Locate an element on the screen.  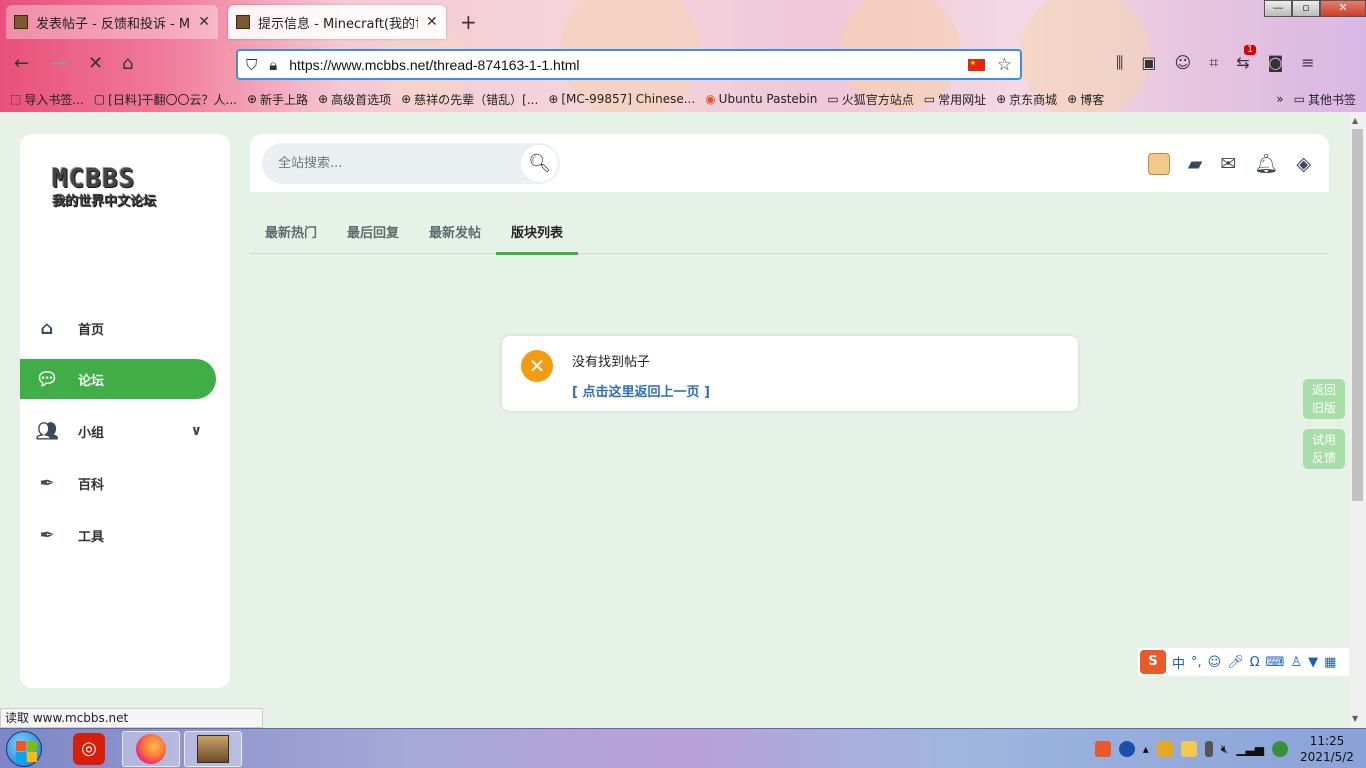
new-tab-button: + is located at coordinates (468, 22).